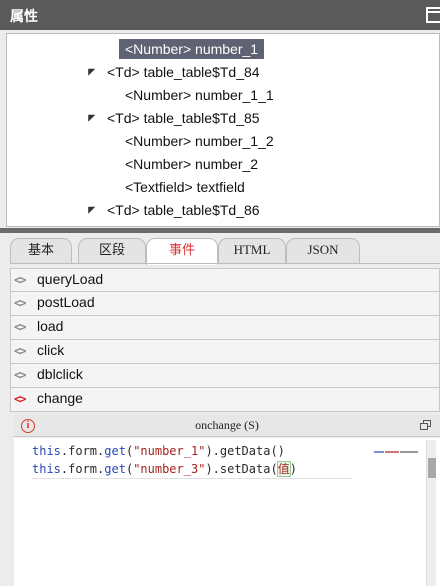 Image resolution: width=440 pixels, height=586 pixels. I want to click on tab-html: HTML, so click(252, 251).